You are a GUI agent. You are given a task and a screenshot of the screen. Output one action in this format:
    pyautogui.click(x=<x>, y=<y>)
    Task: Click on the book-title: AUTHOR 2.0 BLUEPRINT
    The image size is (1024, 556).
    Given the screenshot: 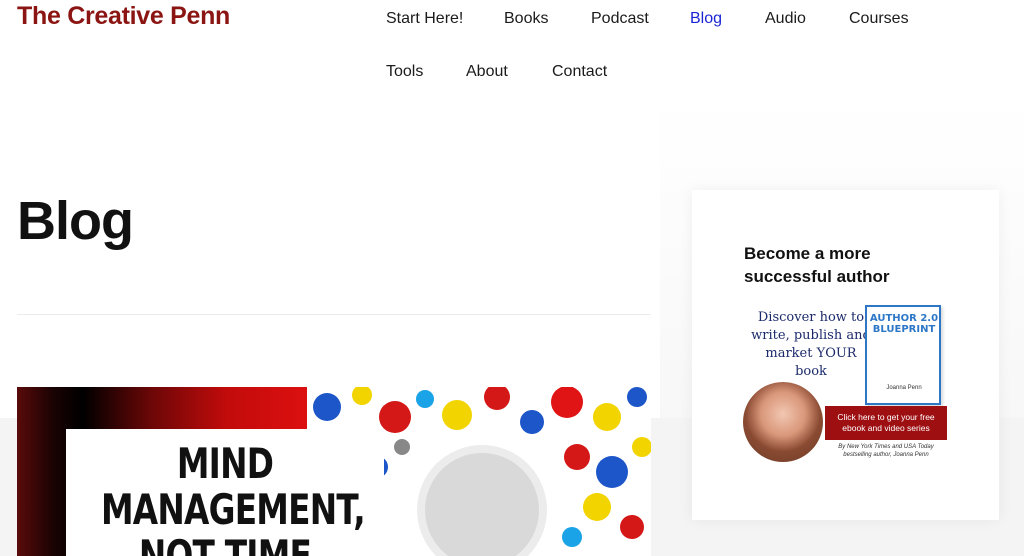 What is the action you would take?
    pyautogui.click(x=904, y=324)
    